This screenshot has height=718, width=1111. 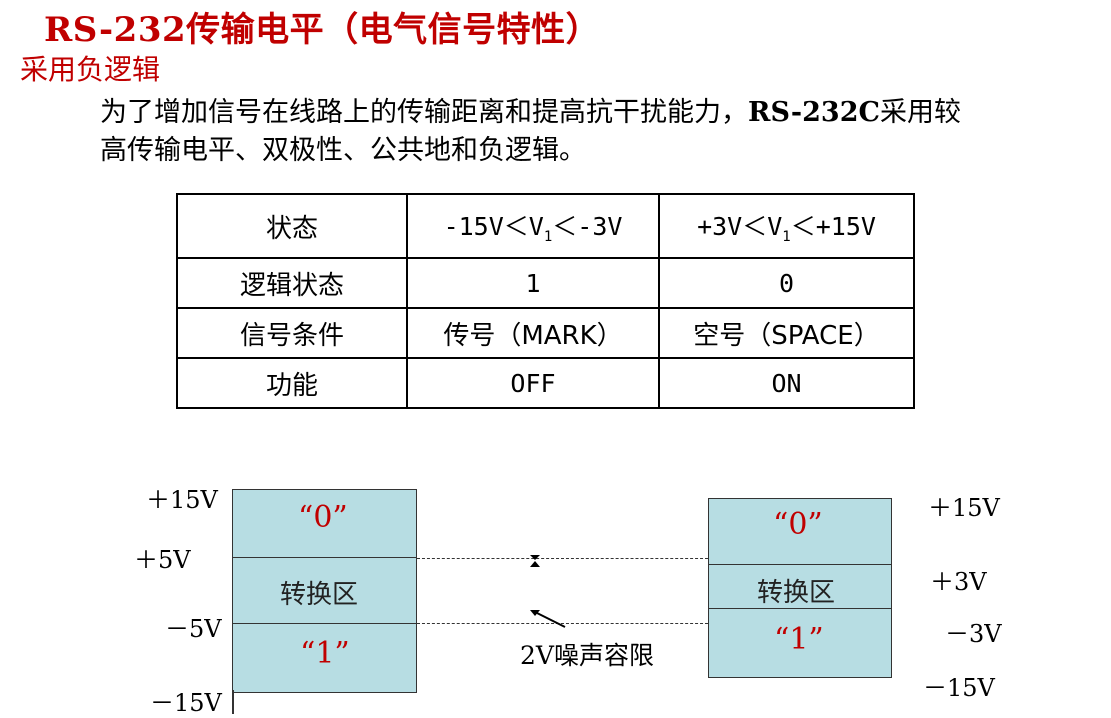 What do you see at coordinates (533, 333) in the screenshot?
I see `table-cell: 传号（MARK）` at bounding box center [533, 333].